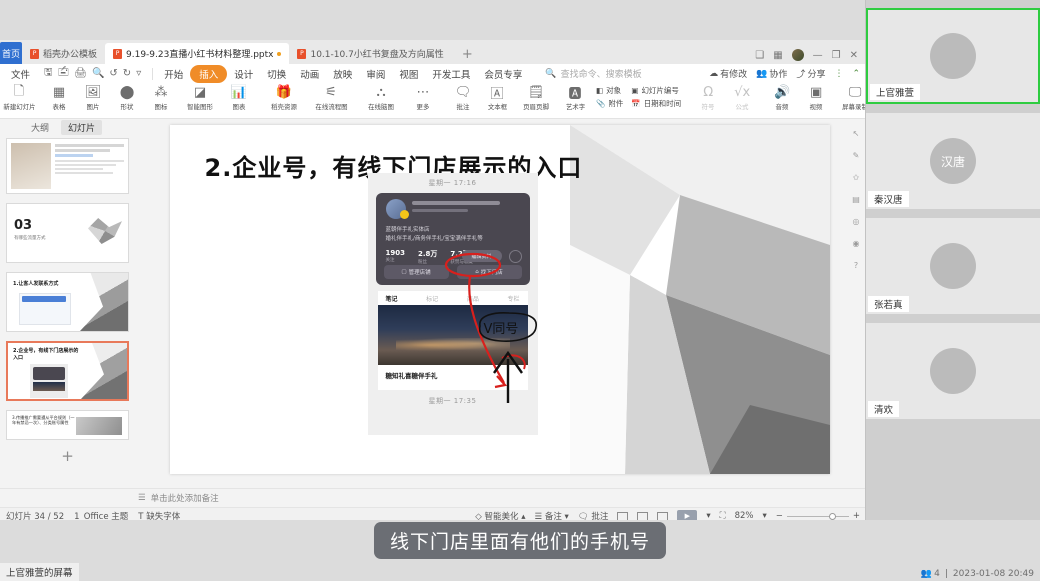  Describe the element at coordinates (178, 498) in the screenshot. I see `notes-placeholder-wrap: ☰ 单击此处添加备注` at that location.